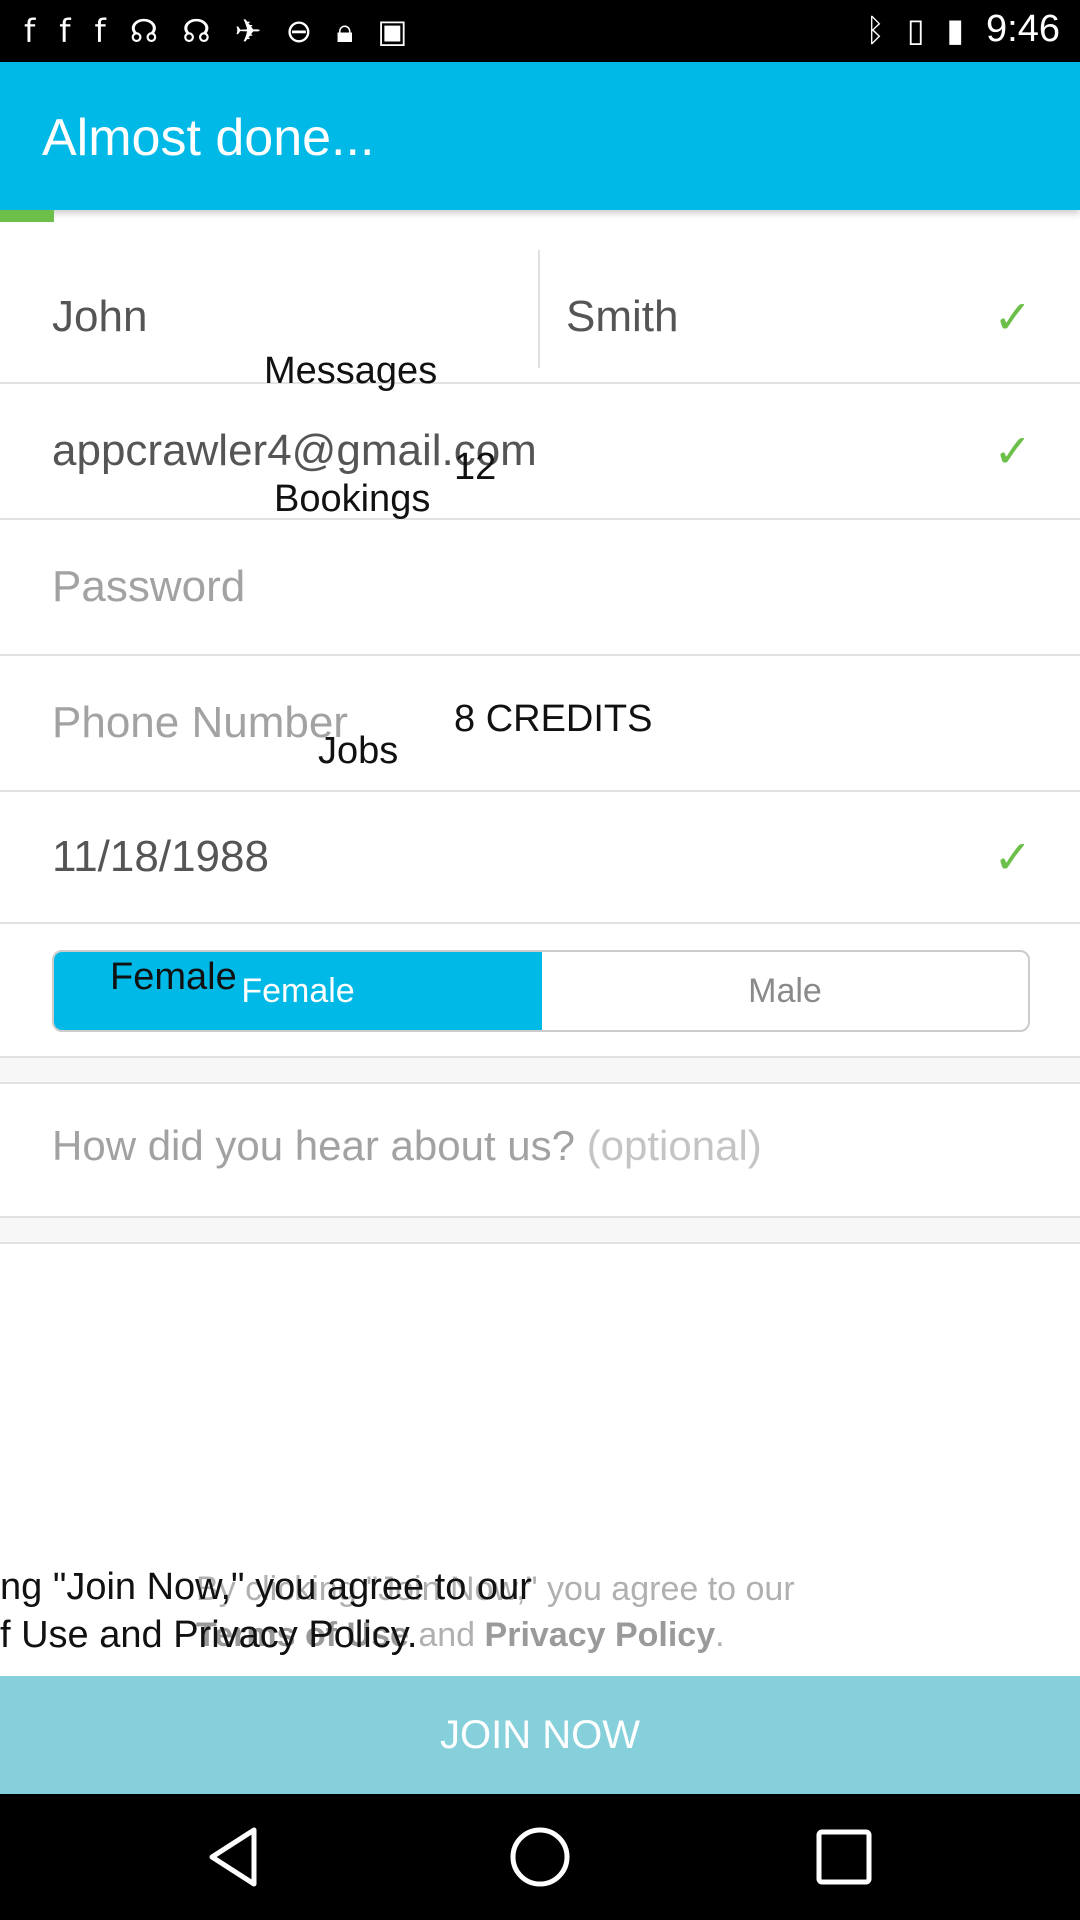  Describe the element at coordinates (345, 31) in the screenshot. I see `lock-icon: 🔒︎` at that location.